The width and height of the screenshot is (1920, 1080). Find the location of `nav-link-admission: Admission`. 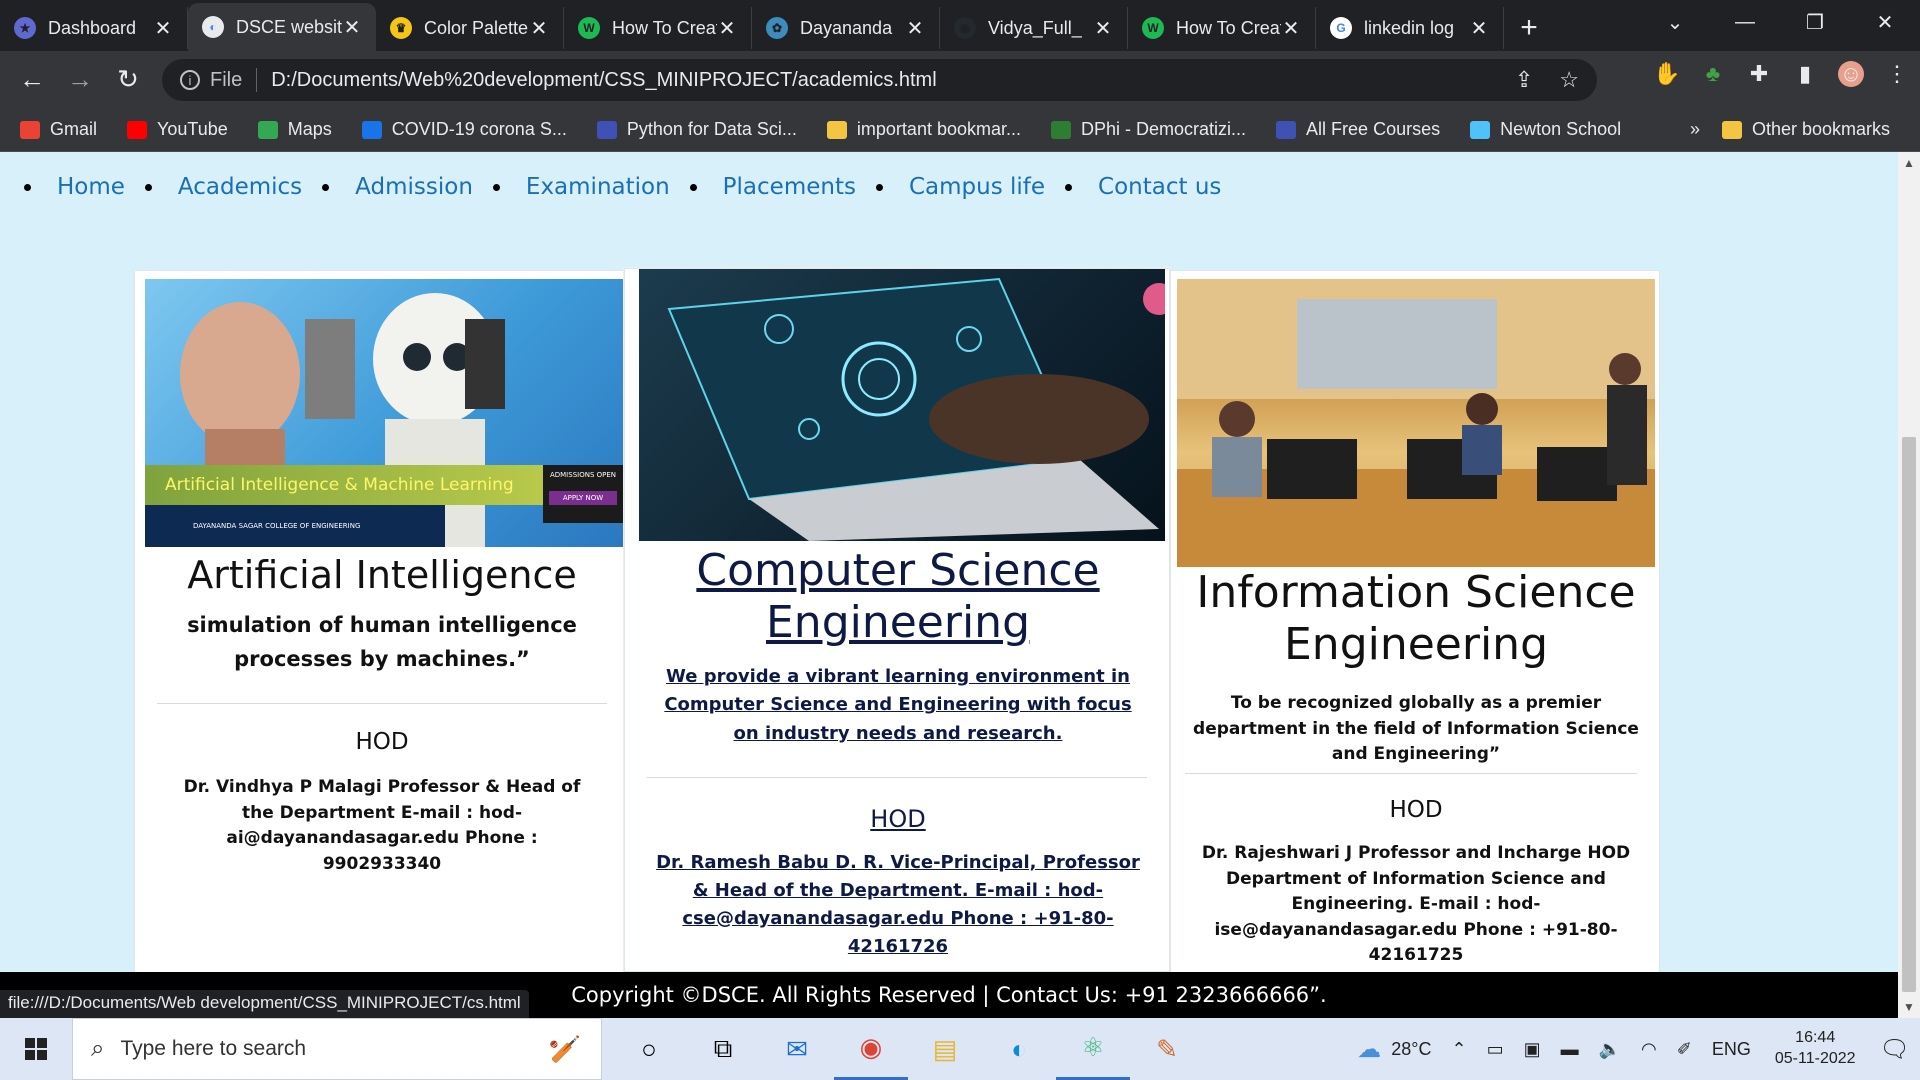

nav-link-admission: Admission is located at coordinates (414, 187).